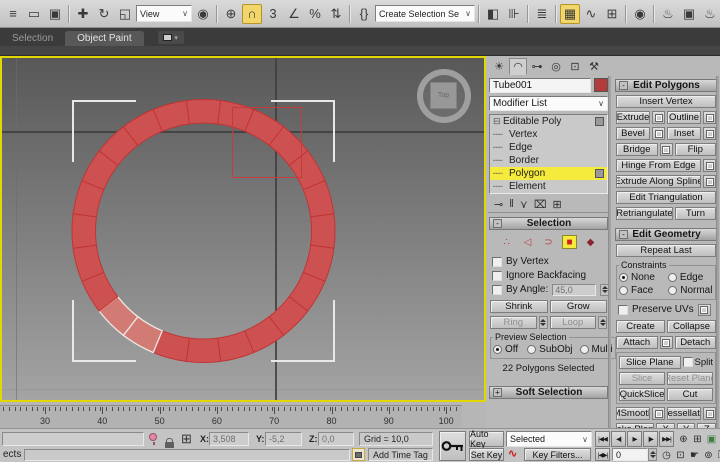  What do you see at coordinates (486, 454) in the screenshot?
I see `set-key-button: Set Key` at bounding box center [486, 454].